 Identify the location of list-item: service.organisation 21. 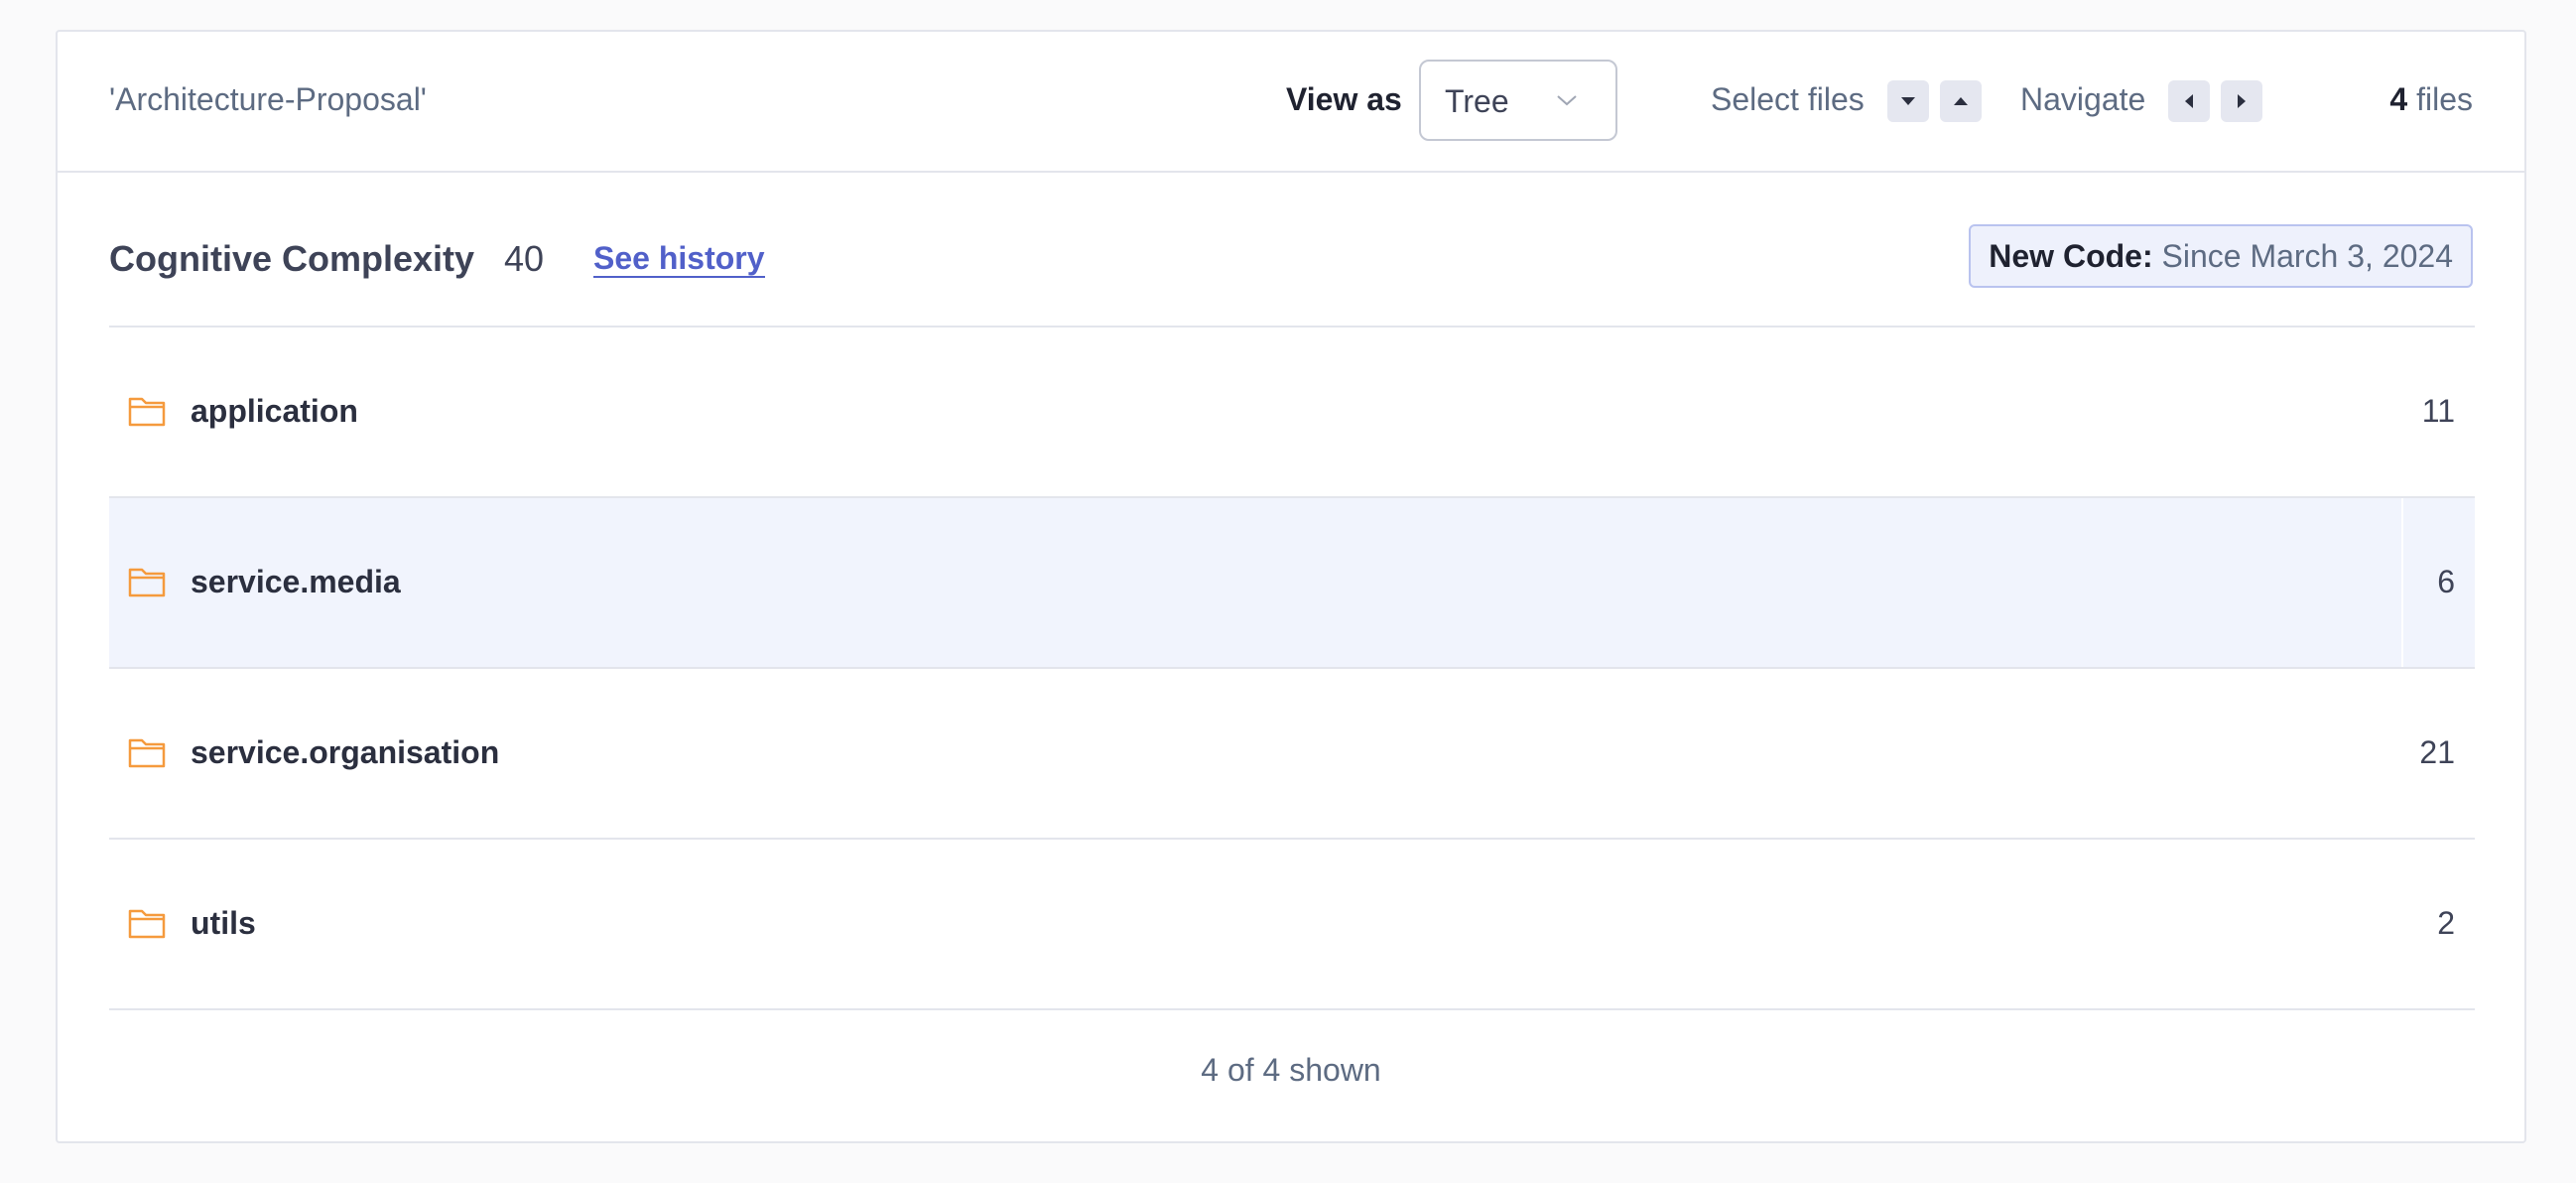
(1292, 752).